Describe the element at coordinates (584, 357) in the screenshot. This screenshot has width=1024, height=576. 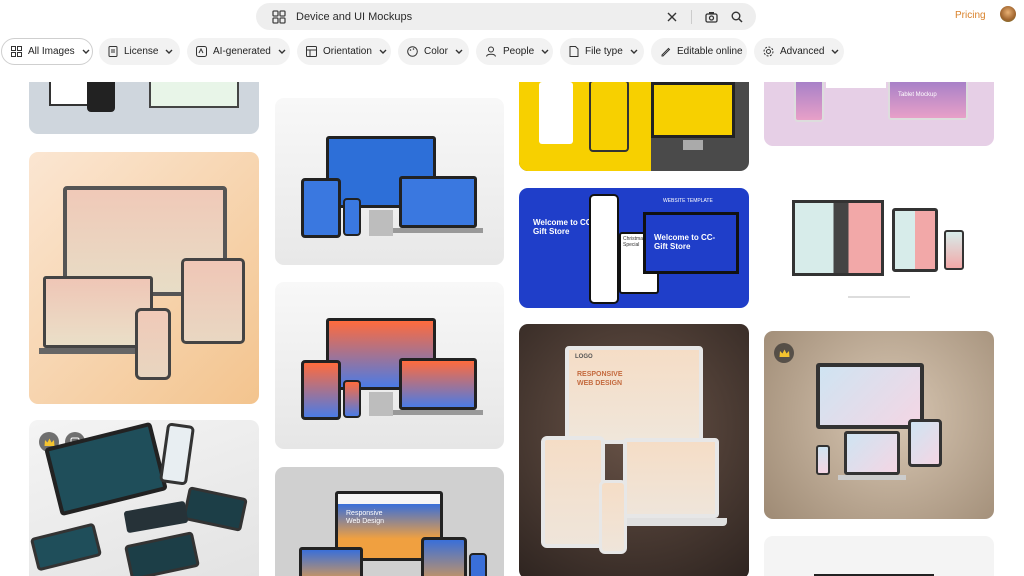
I see `tile-logo: LOGO` at that location.